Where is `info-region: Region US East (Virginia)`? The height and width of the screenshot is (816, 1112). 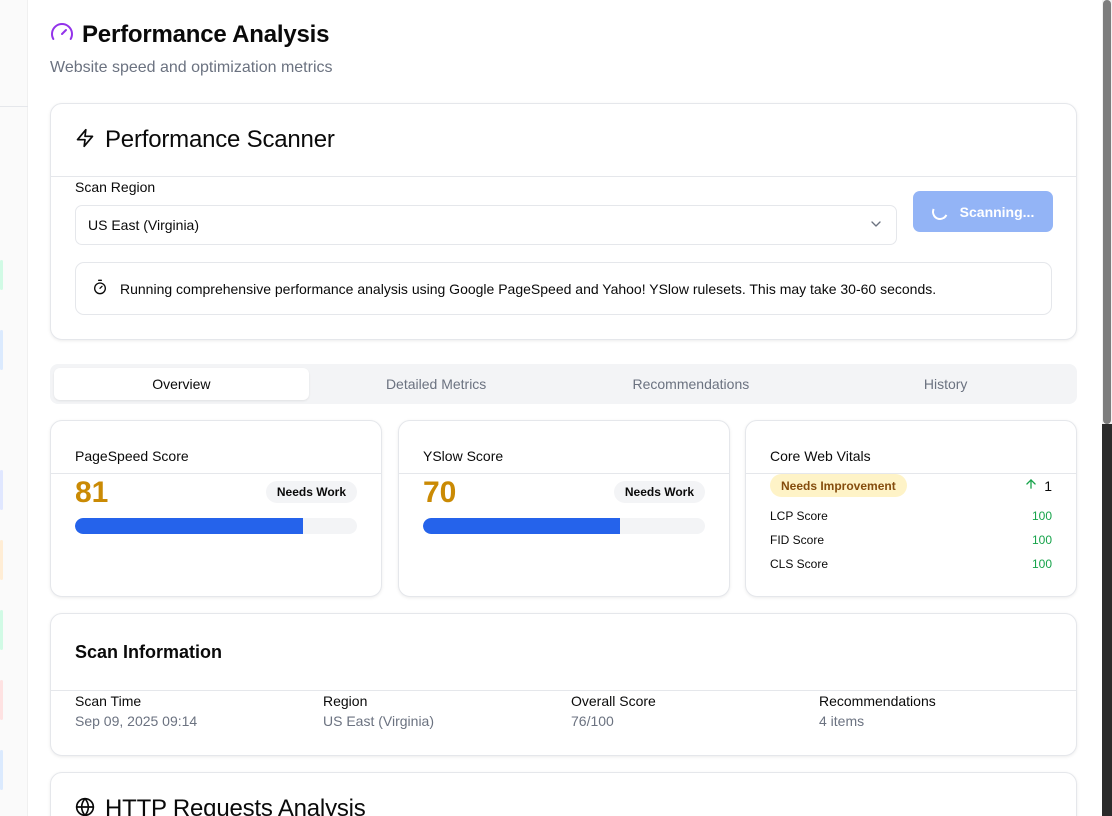
info-region: Region US East (Virginia) is located at coordinates (378, 711).